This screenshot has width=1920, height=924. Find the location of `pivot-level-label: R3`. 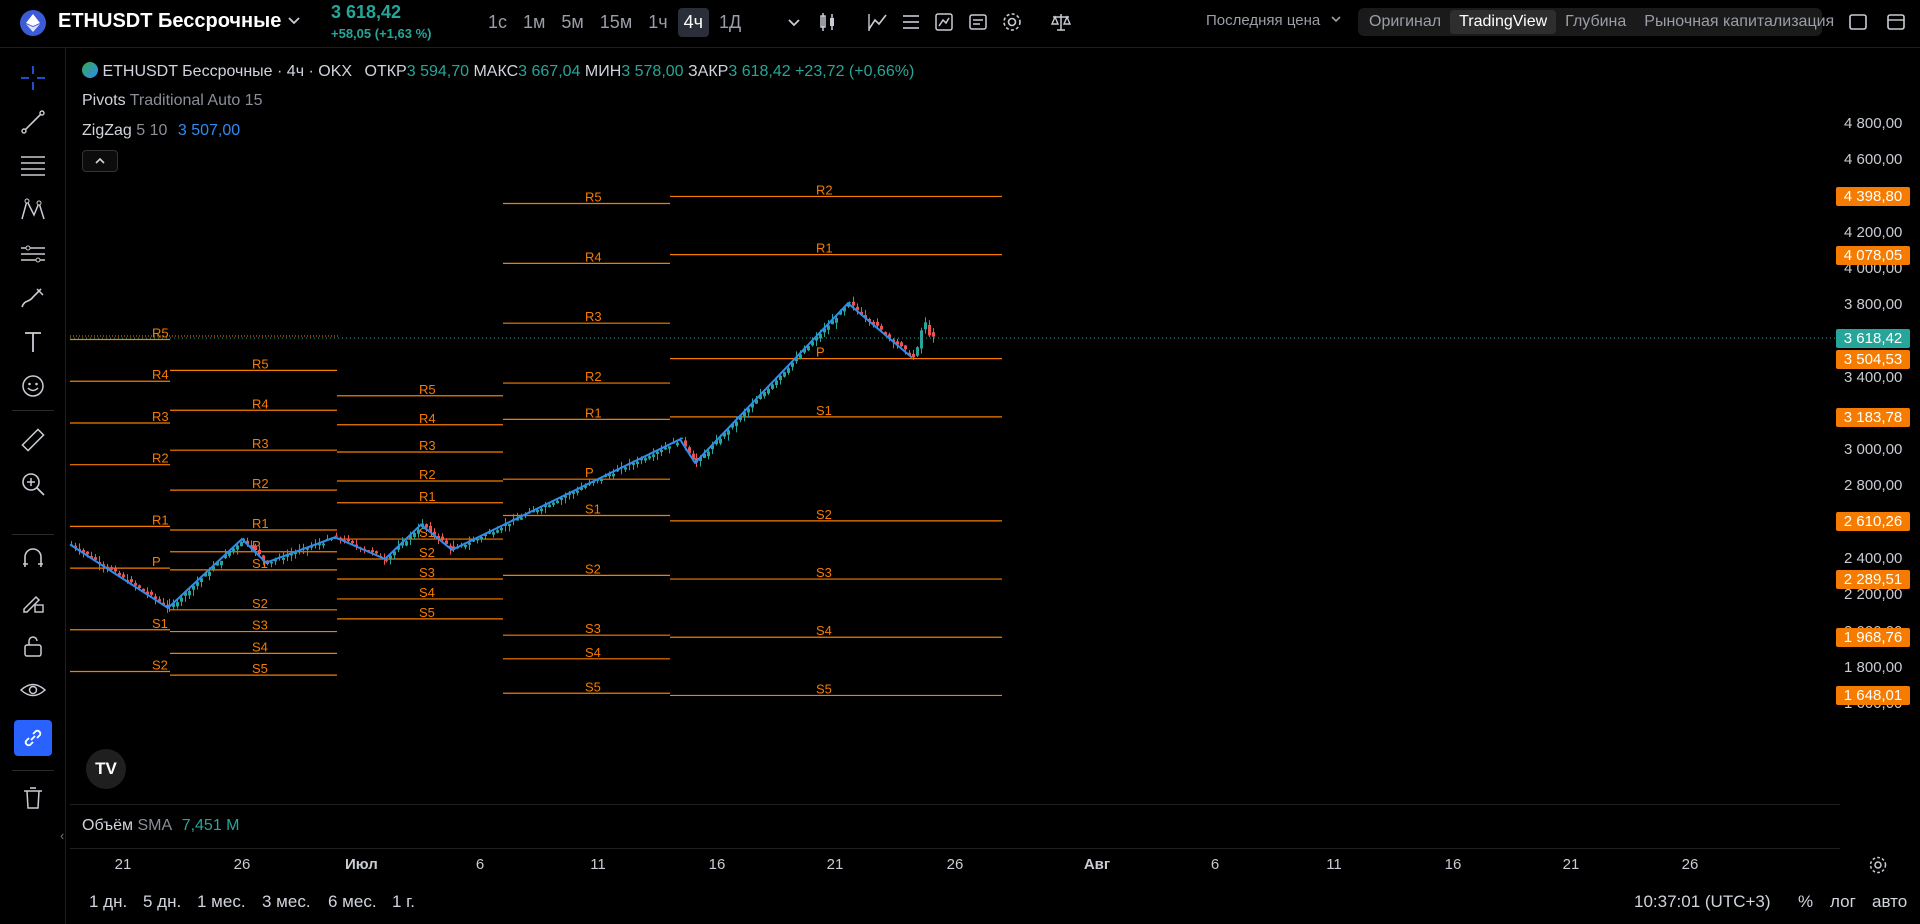

pivot-level-label: R3 is located at coordinates (160, 416).